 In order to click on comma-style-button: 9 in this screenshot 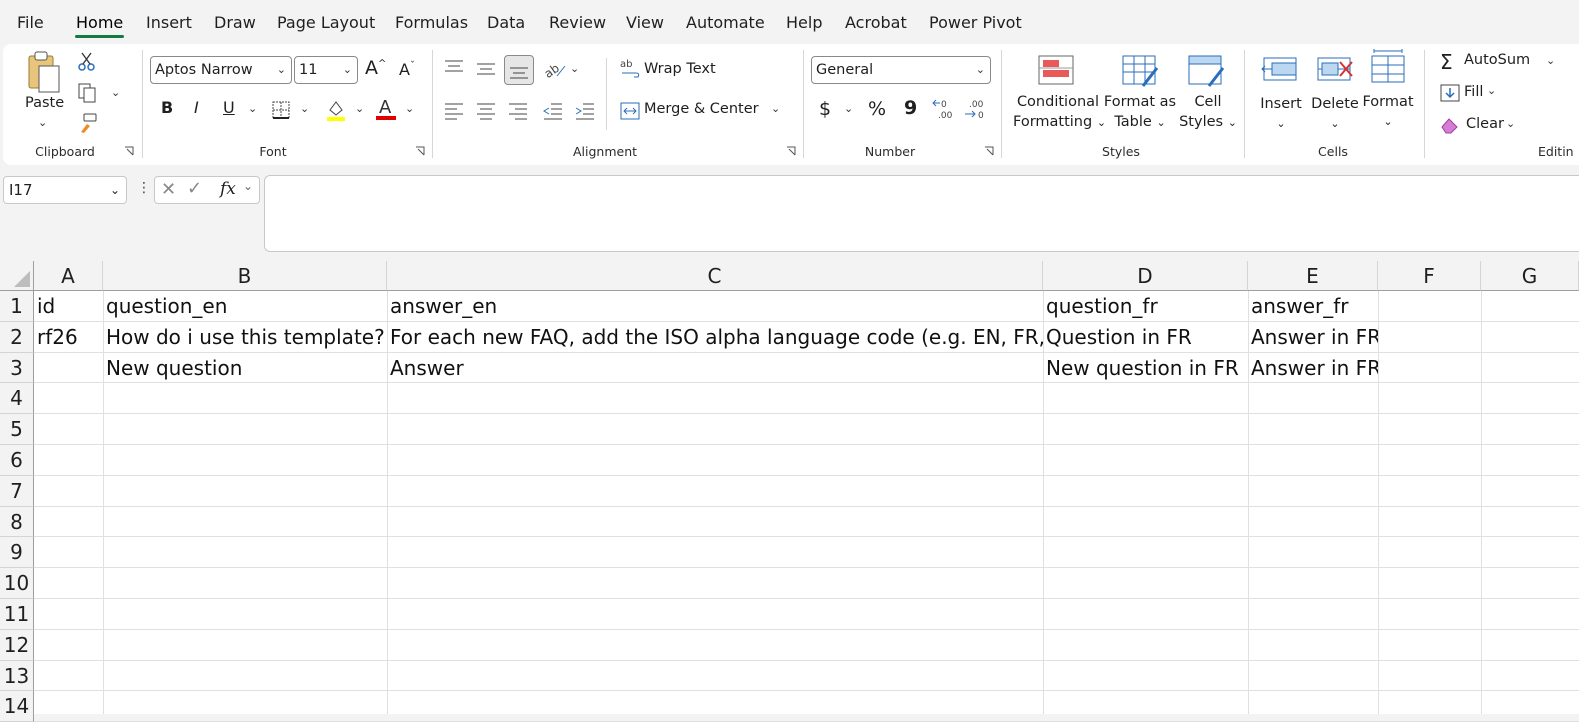, I will do `click(910, 108)`.